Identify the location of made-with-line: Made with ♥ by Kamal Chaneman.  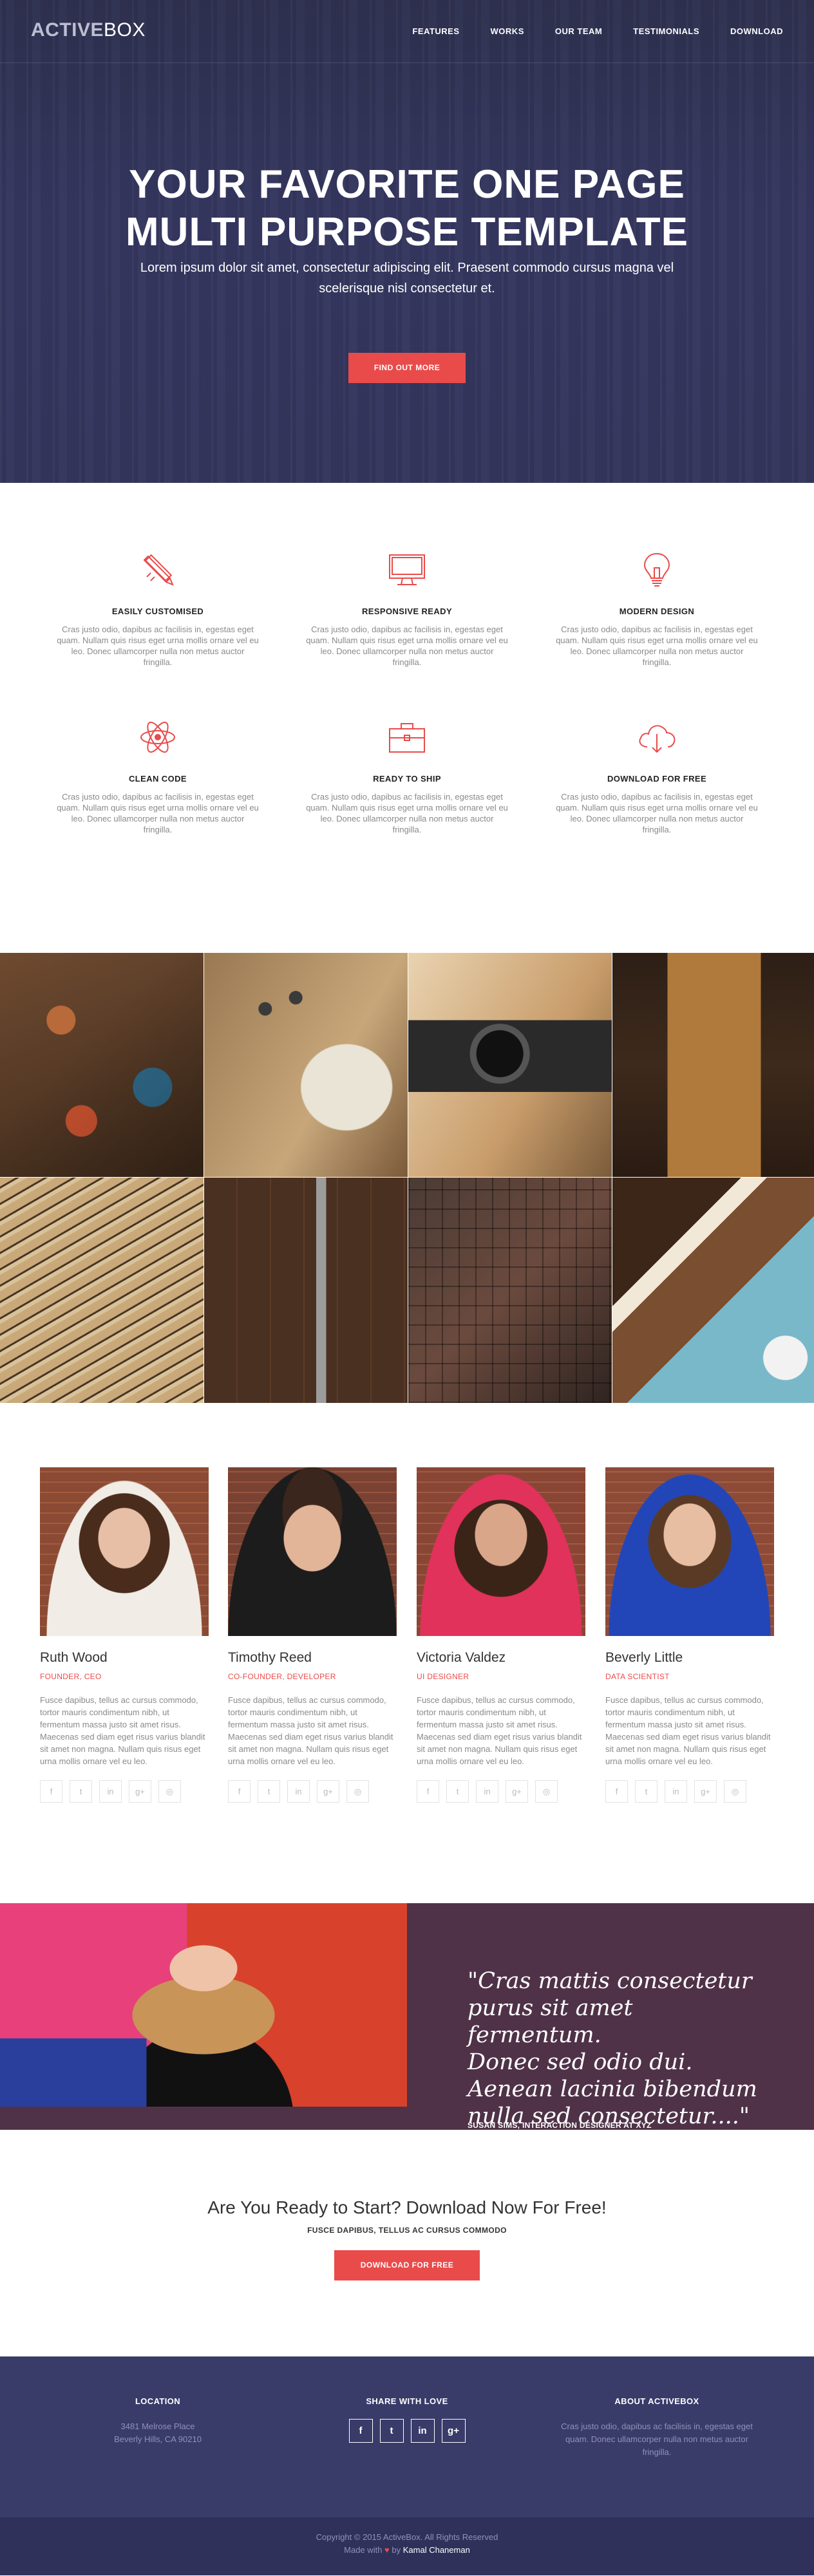
(407, 2550).